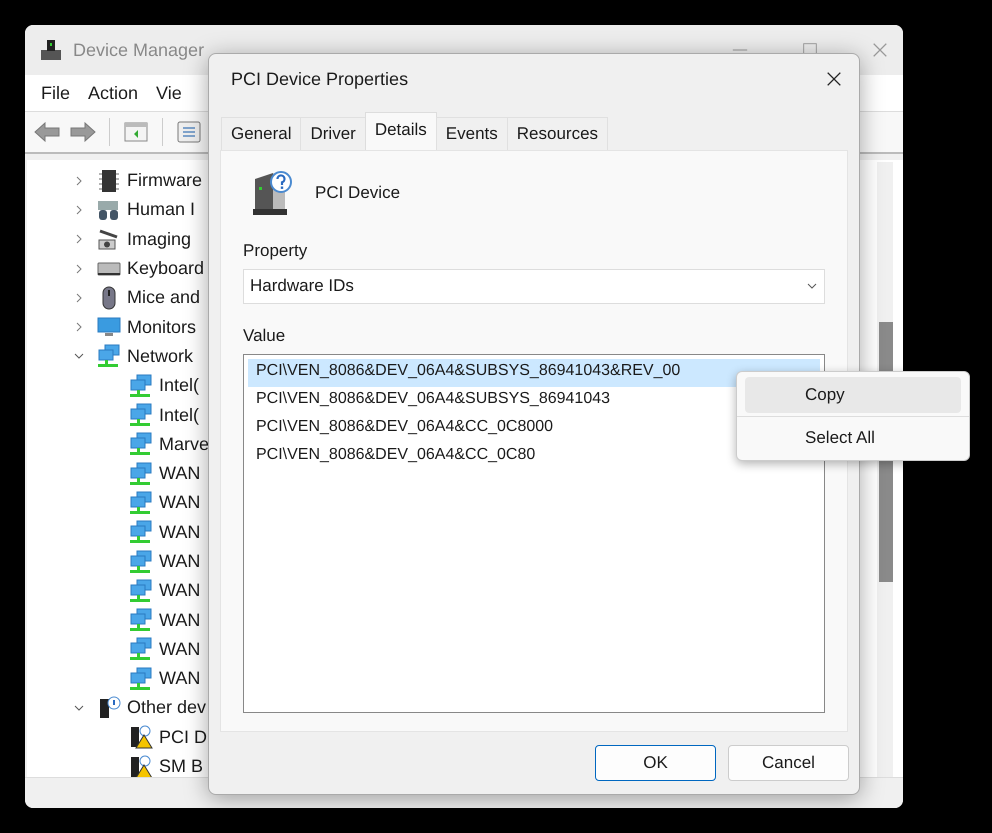  I want to click on menu-item: Action, so click(113, 93).